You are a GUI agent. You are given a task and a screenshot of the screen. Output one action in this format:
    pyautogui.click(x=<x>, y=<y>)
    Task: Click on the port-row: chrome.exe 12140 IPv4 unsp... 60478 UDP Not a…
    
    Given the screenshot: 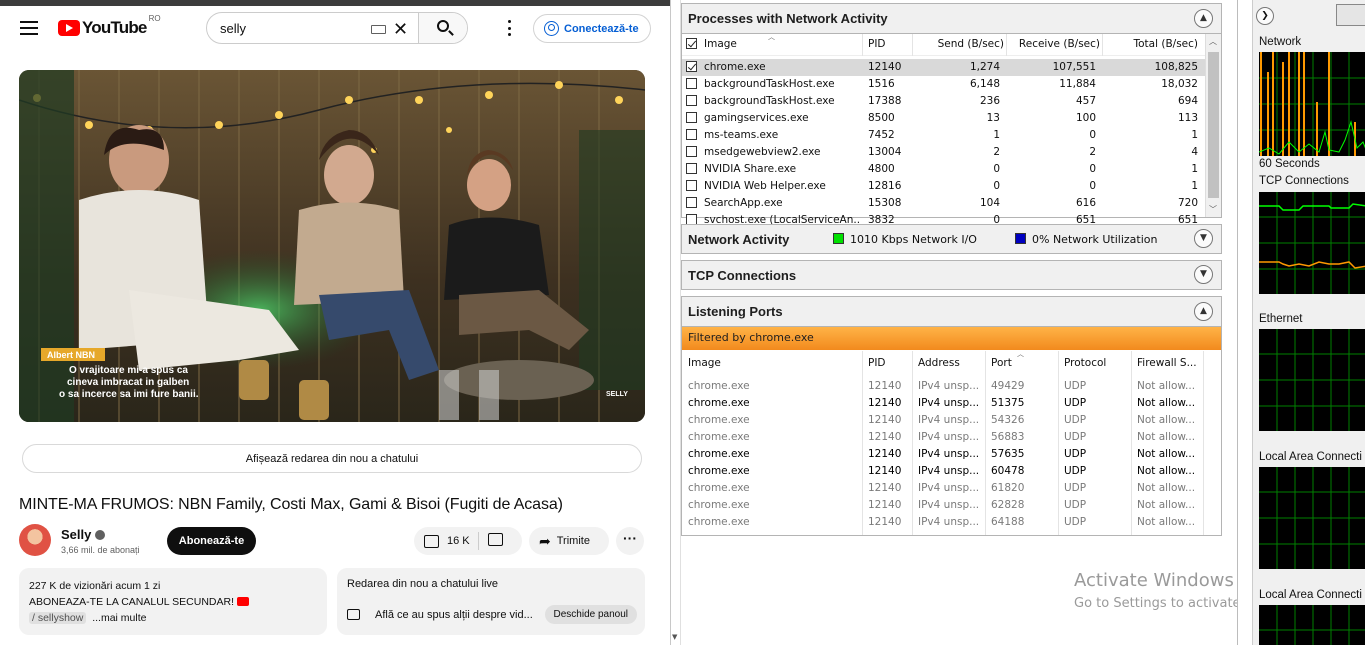 What is the action you would take?
    pyautogui.click(x=951, y=471)
    